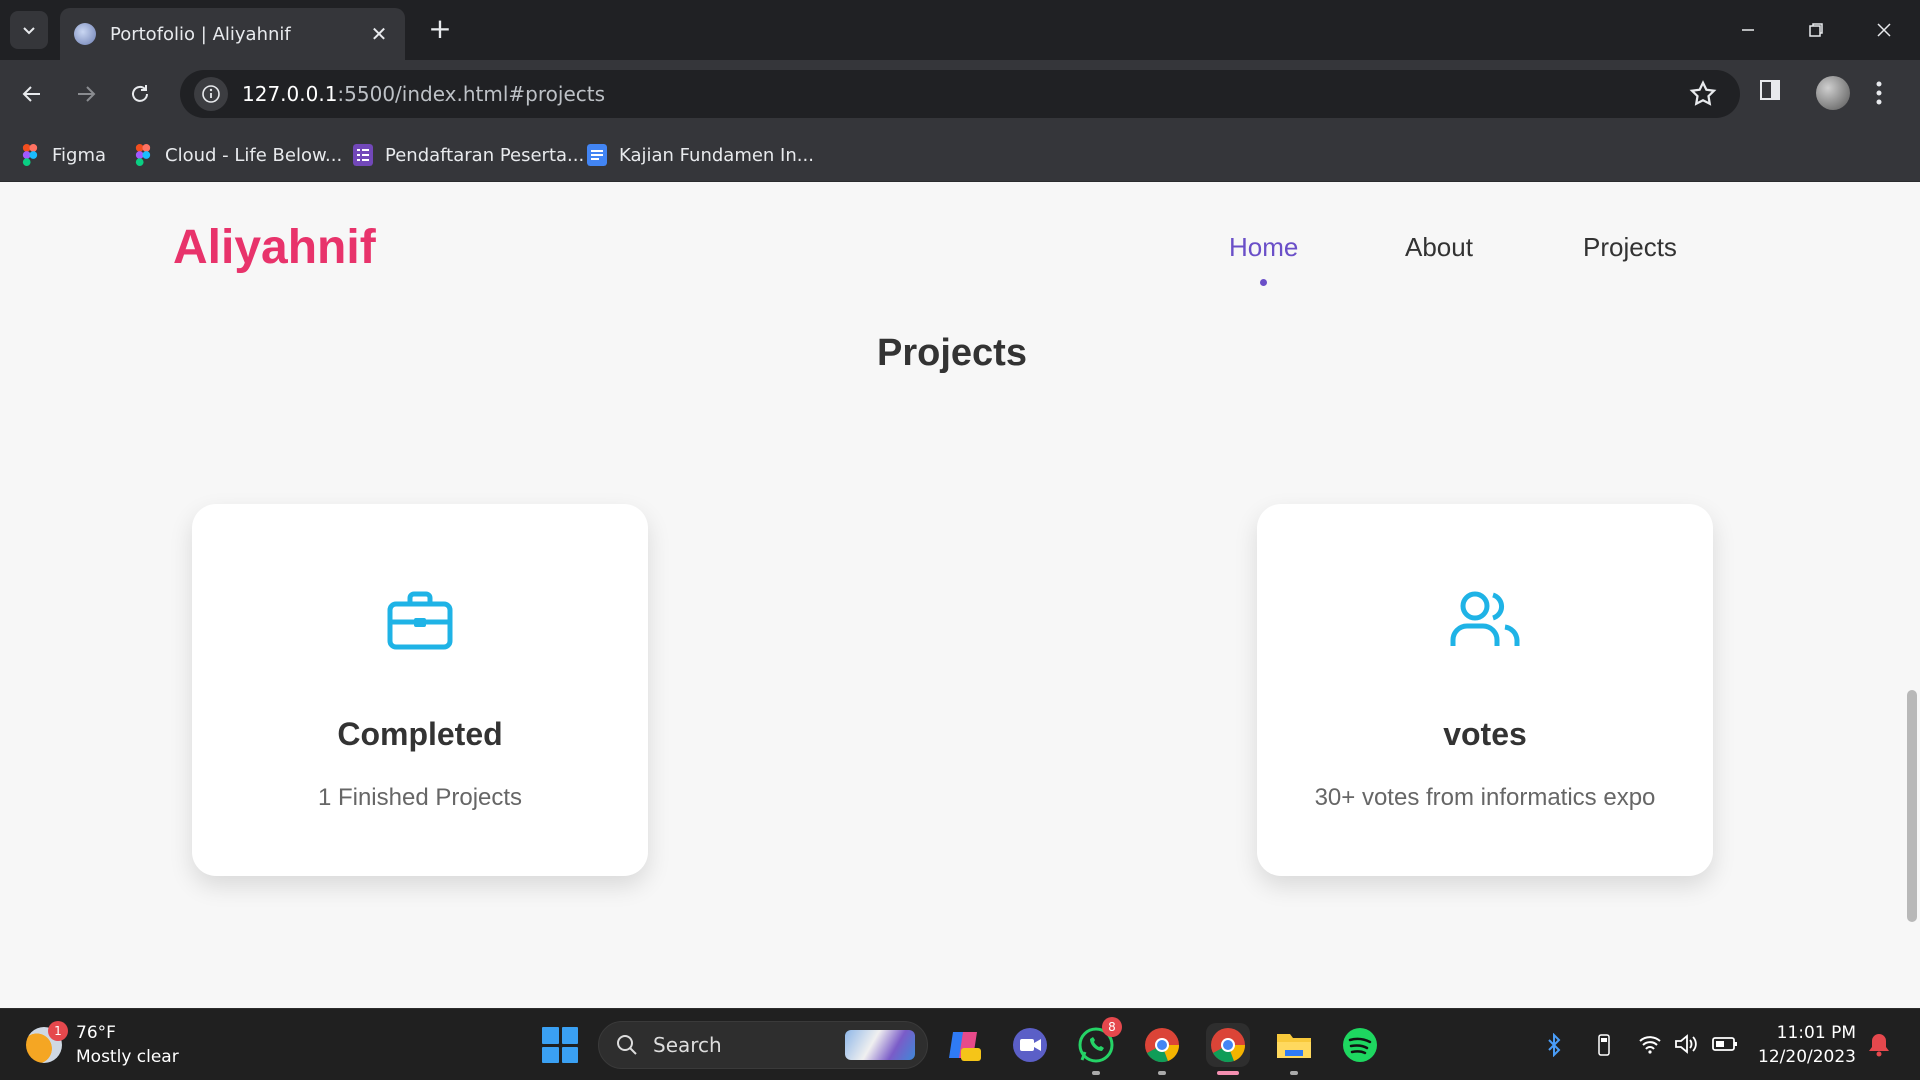 This screenshot has width=1920, height=1080. What do you see at coordinates (1879, 1046) in the screenshot?
I see `notification-bell-icon` at bounding box center [1879, 1046].